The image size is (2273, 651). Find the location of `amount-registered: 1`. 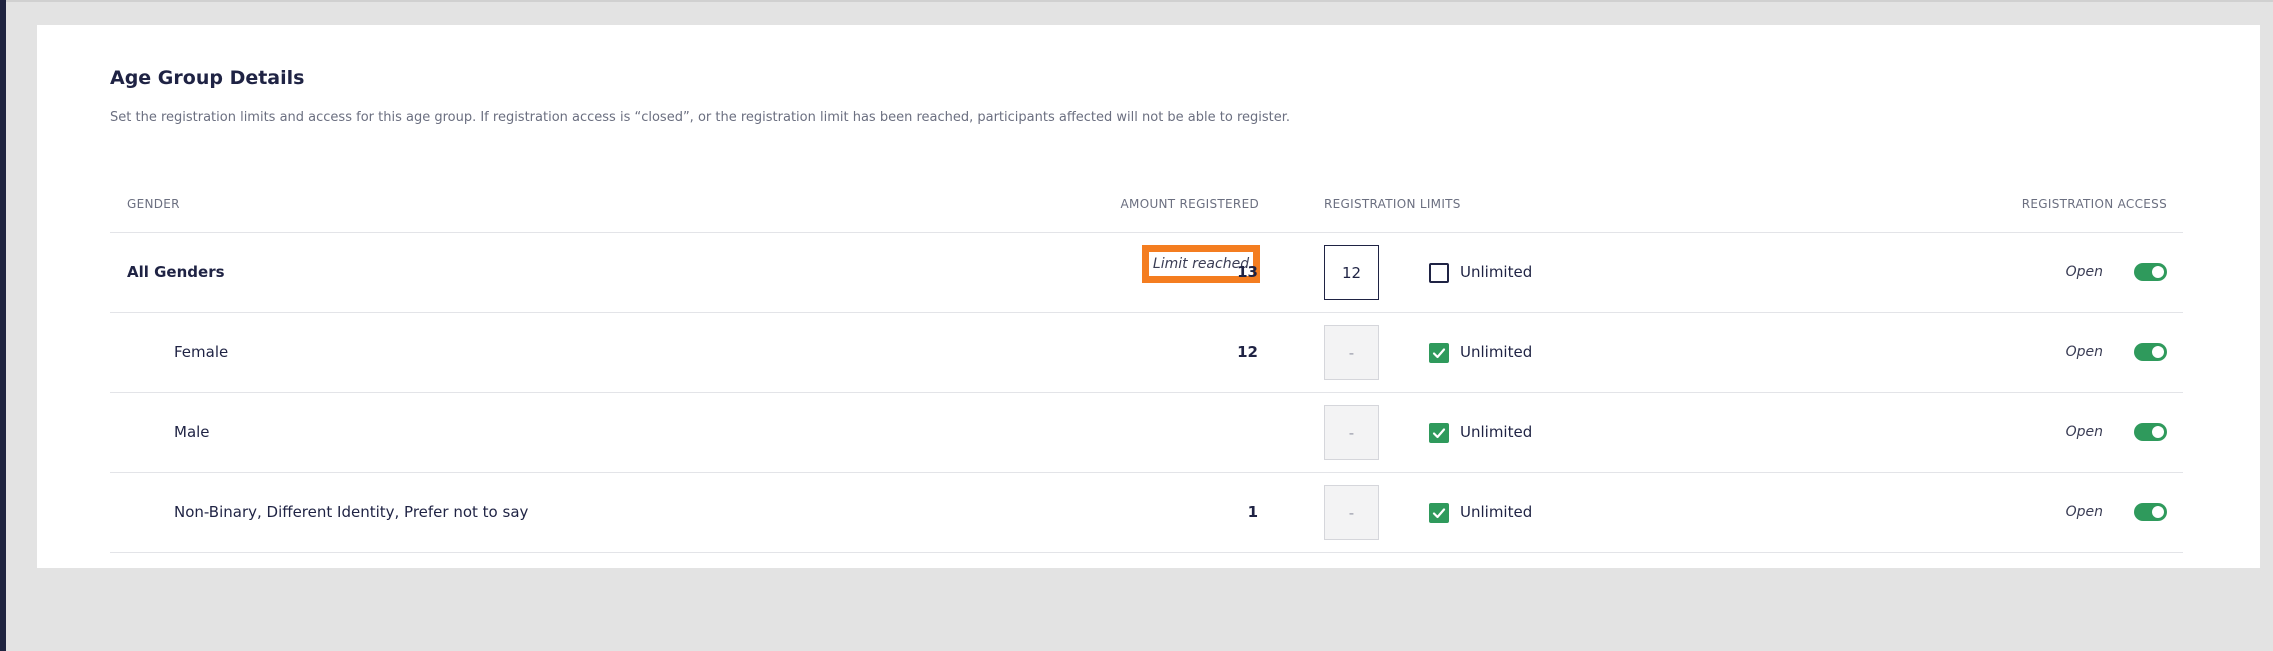

amount-registered: 1 is located at coordinates (1252, 512).